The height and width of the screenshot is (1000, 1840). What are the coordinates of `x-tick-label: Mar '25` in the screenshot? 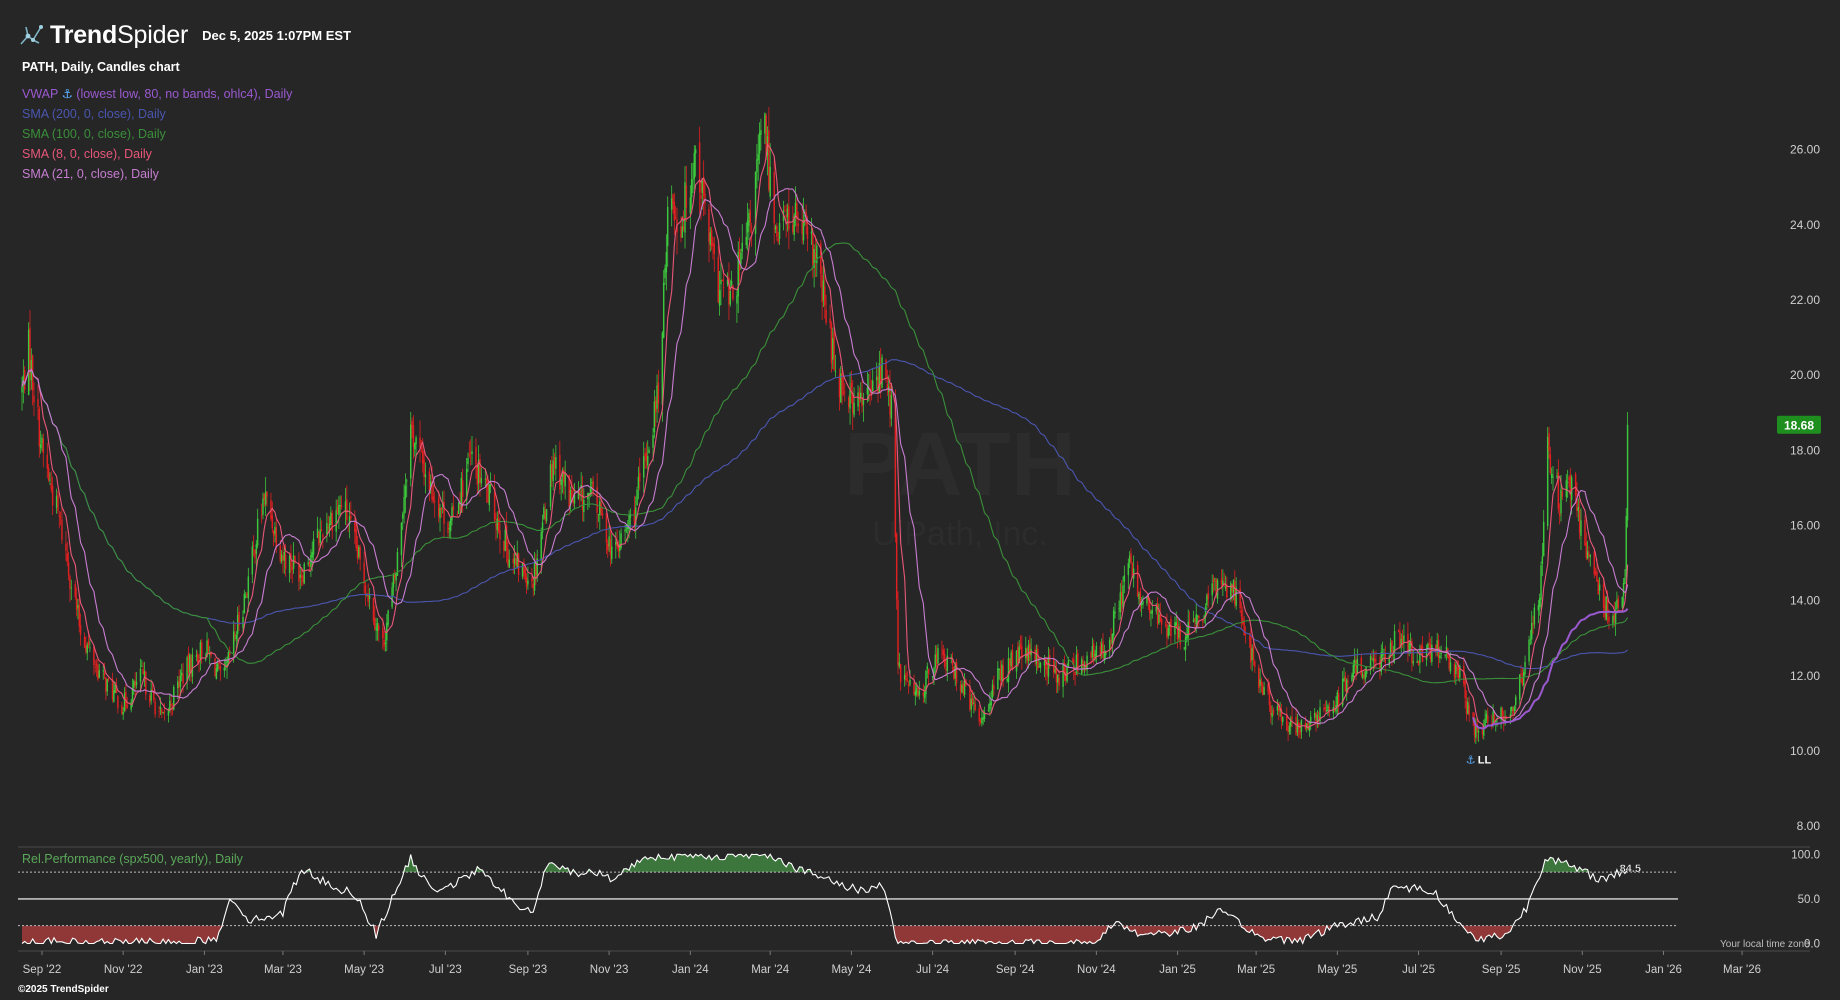 It's located at (1256, 970).